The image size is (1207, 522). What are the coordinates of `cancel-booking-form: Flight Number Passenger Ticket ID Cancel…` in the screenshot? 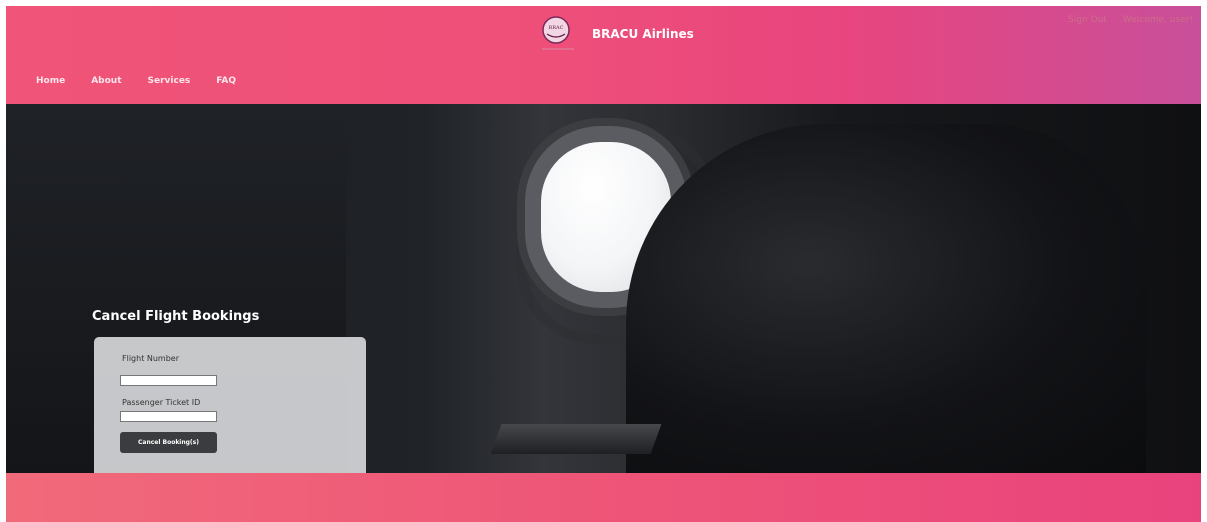 It's located at (230, 405).